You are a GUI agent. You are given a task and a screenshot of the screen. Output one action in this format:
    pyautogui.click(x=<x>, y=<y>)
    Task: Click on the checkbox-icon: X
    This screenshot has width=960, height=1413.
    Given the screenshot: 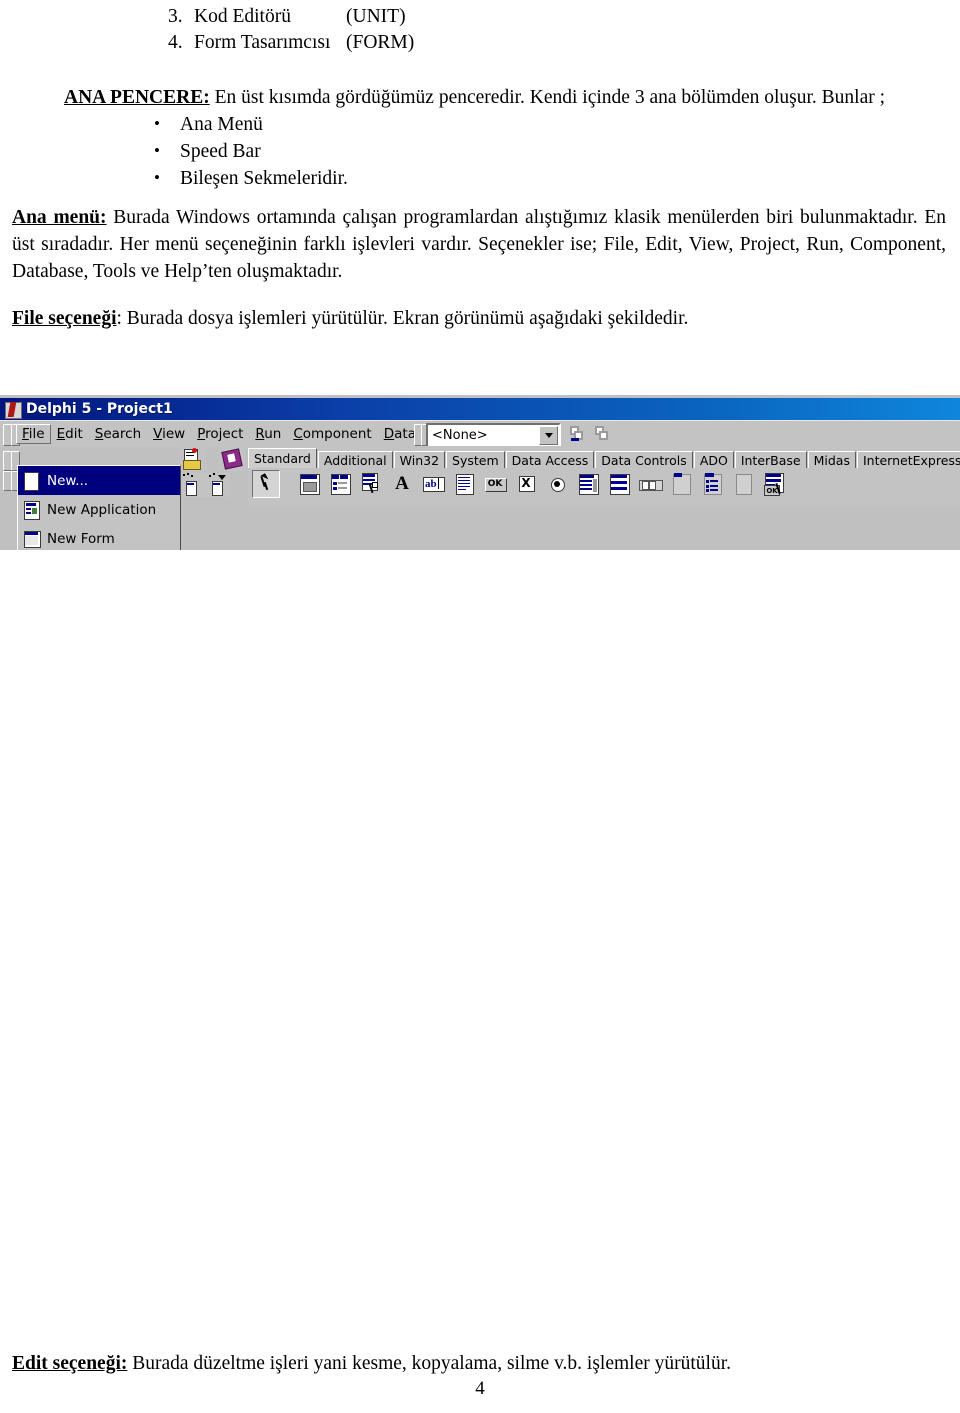 What is the action you would take?
    pyautogui.click(x=526, y=484)
    